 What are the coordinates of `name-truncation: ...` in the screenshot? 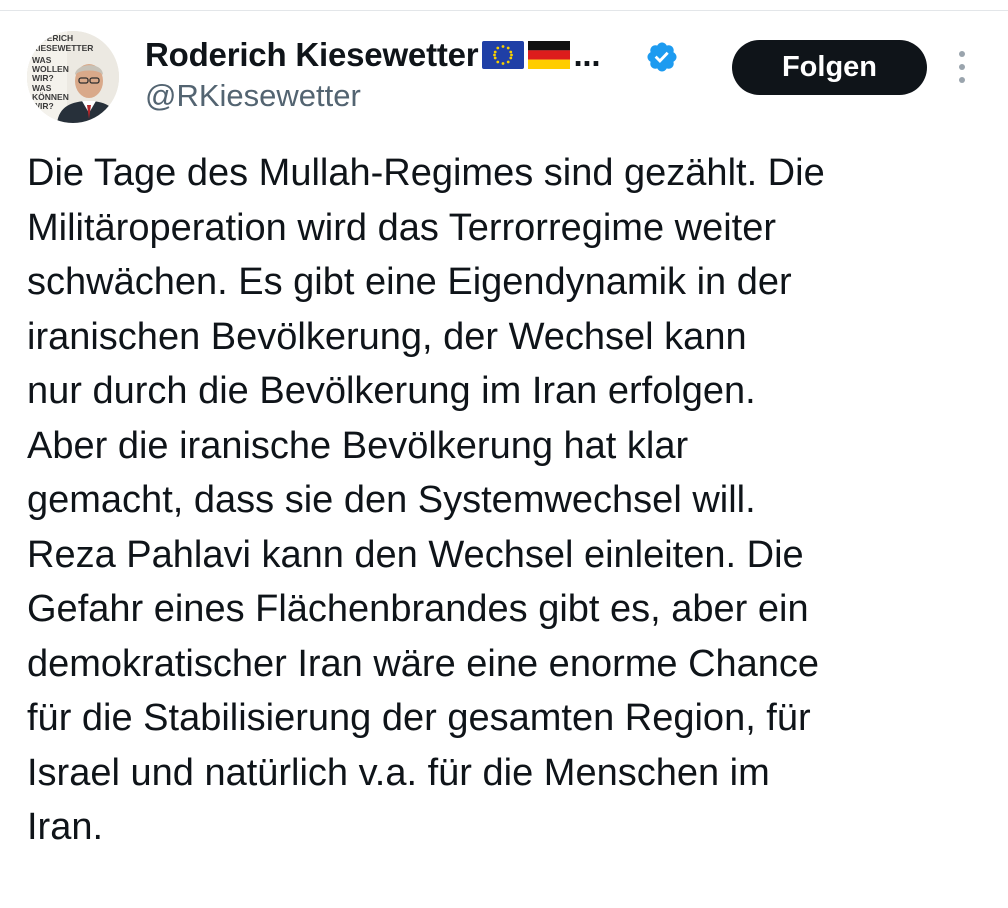 It's located at (587, 54).